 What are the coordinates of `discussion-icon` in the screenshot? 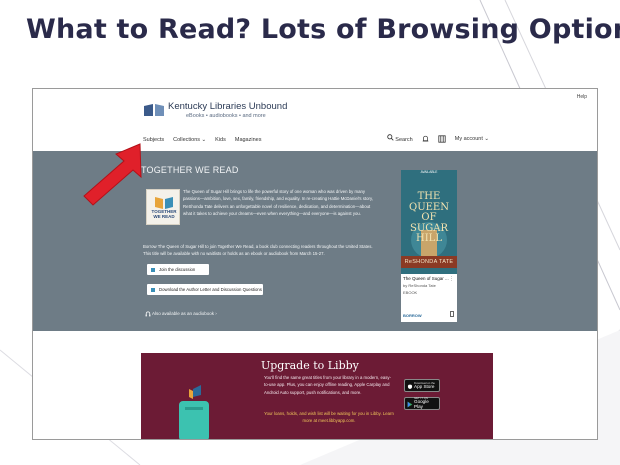 It's located at (153, 269).